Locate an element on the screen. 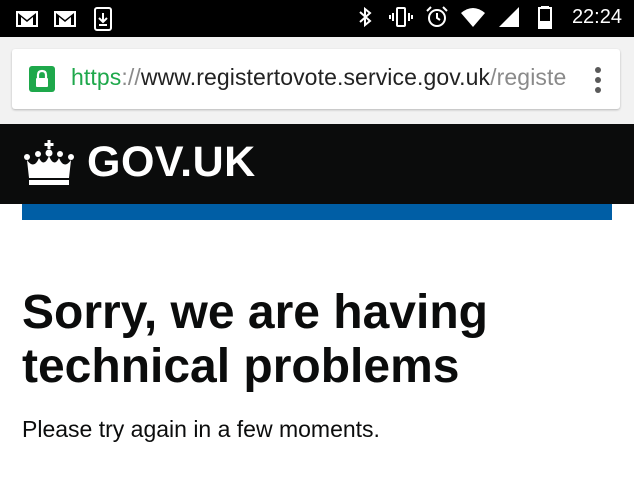  govuk-logotype: GOV.UK is located at coordinates (171, 162).